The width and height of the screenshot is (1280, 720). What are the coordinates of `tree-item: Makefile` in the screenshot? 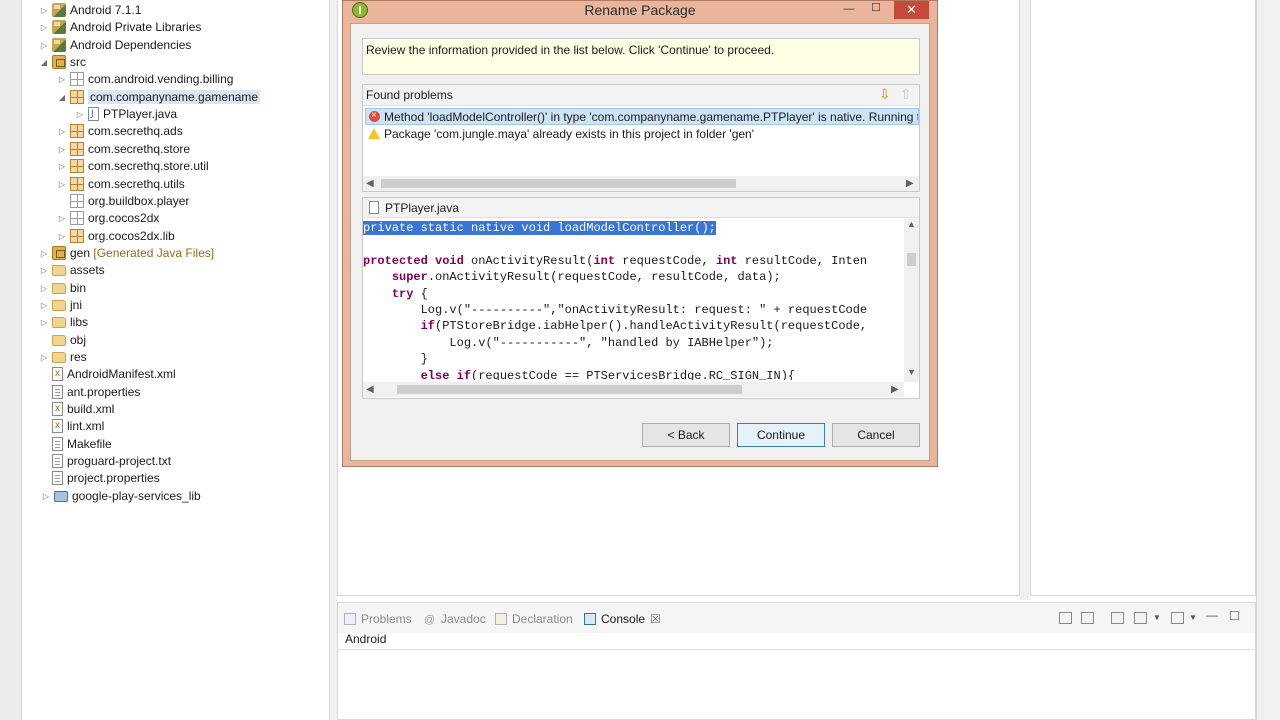 It's located at (75, 444).